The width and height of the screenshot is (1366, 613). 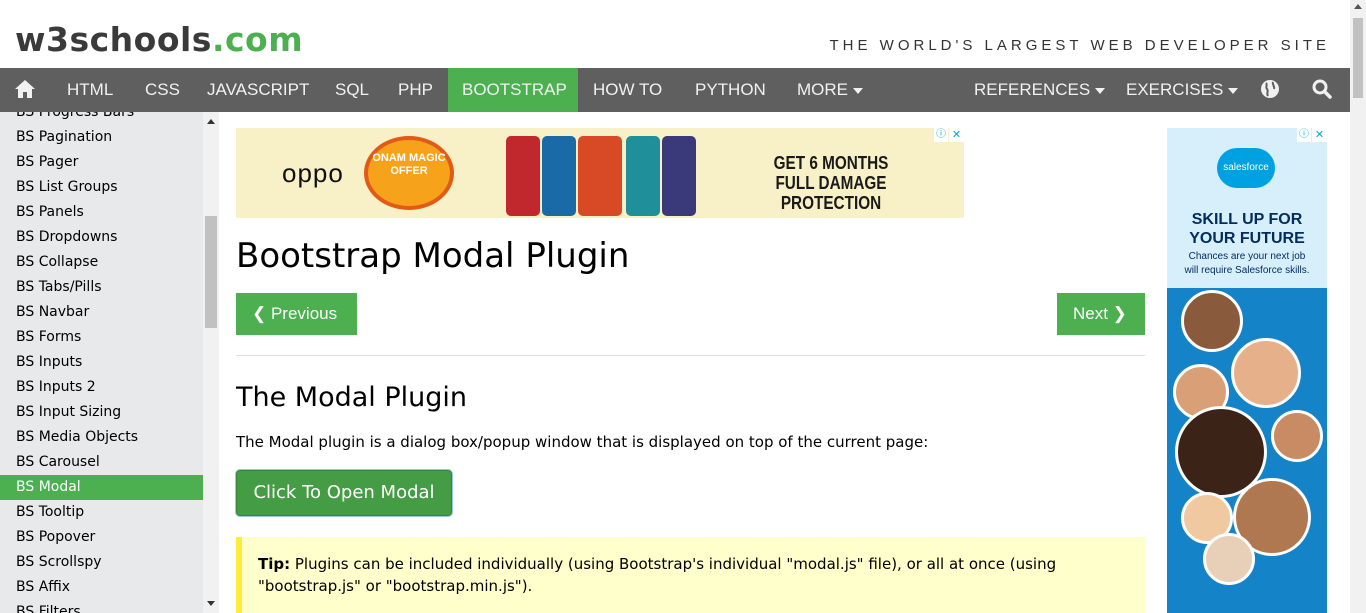 I want to click on nav-python: PYTHON, so click(x=730, y=90).